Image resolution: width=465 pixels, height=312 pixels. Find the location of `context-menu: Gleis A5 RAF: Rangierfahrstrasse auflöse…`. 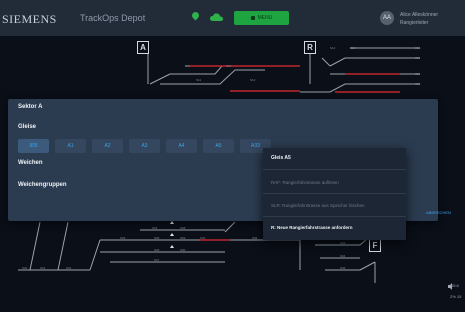

context-menu: Gleis A5 RAF: Rangierfahrstrasse auflöse… is located at coordinates (334, 194).